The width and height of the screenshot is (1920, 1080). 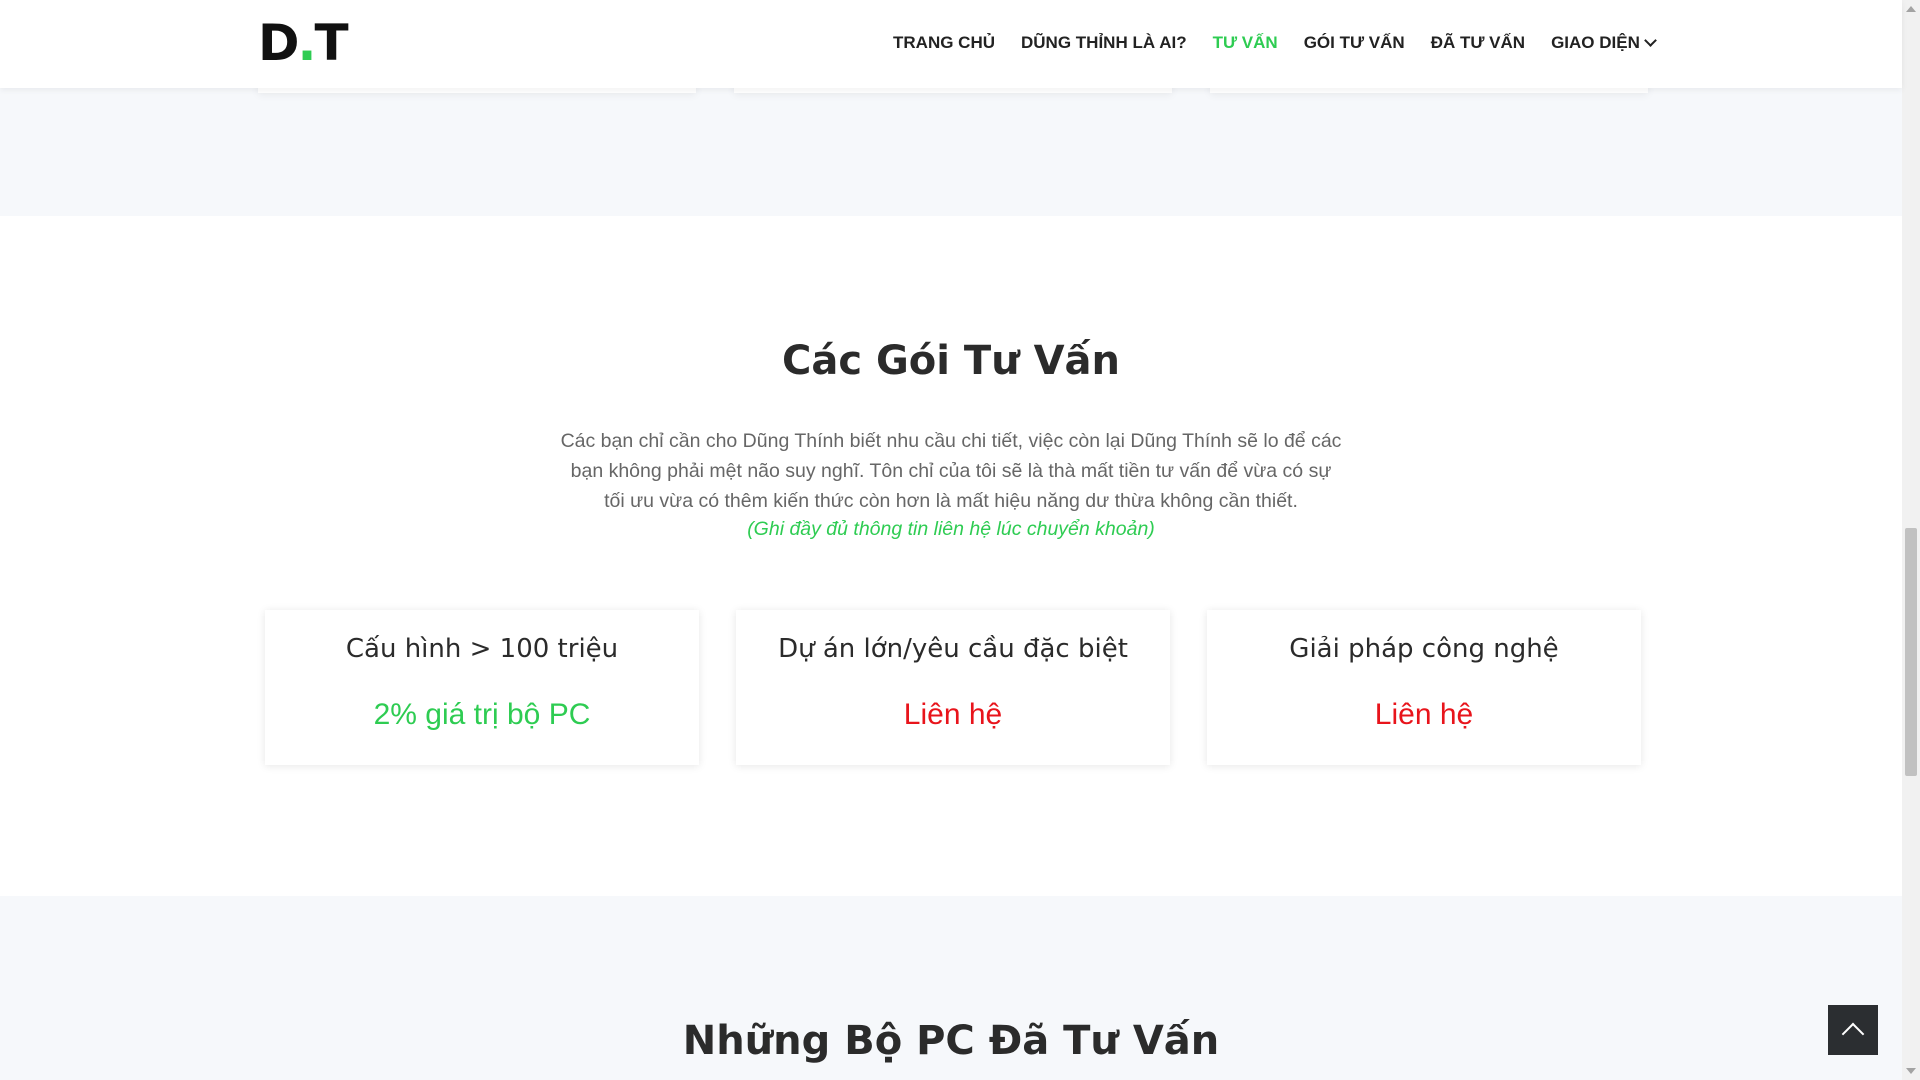 I want to click on page-scrollbar, so click(x=1911, y=540).